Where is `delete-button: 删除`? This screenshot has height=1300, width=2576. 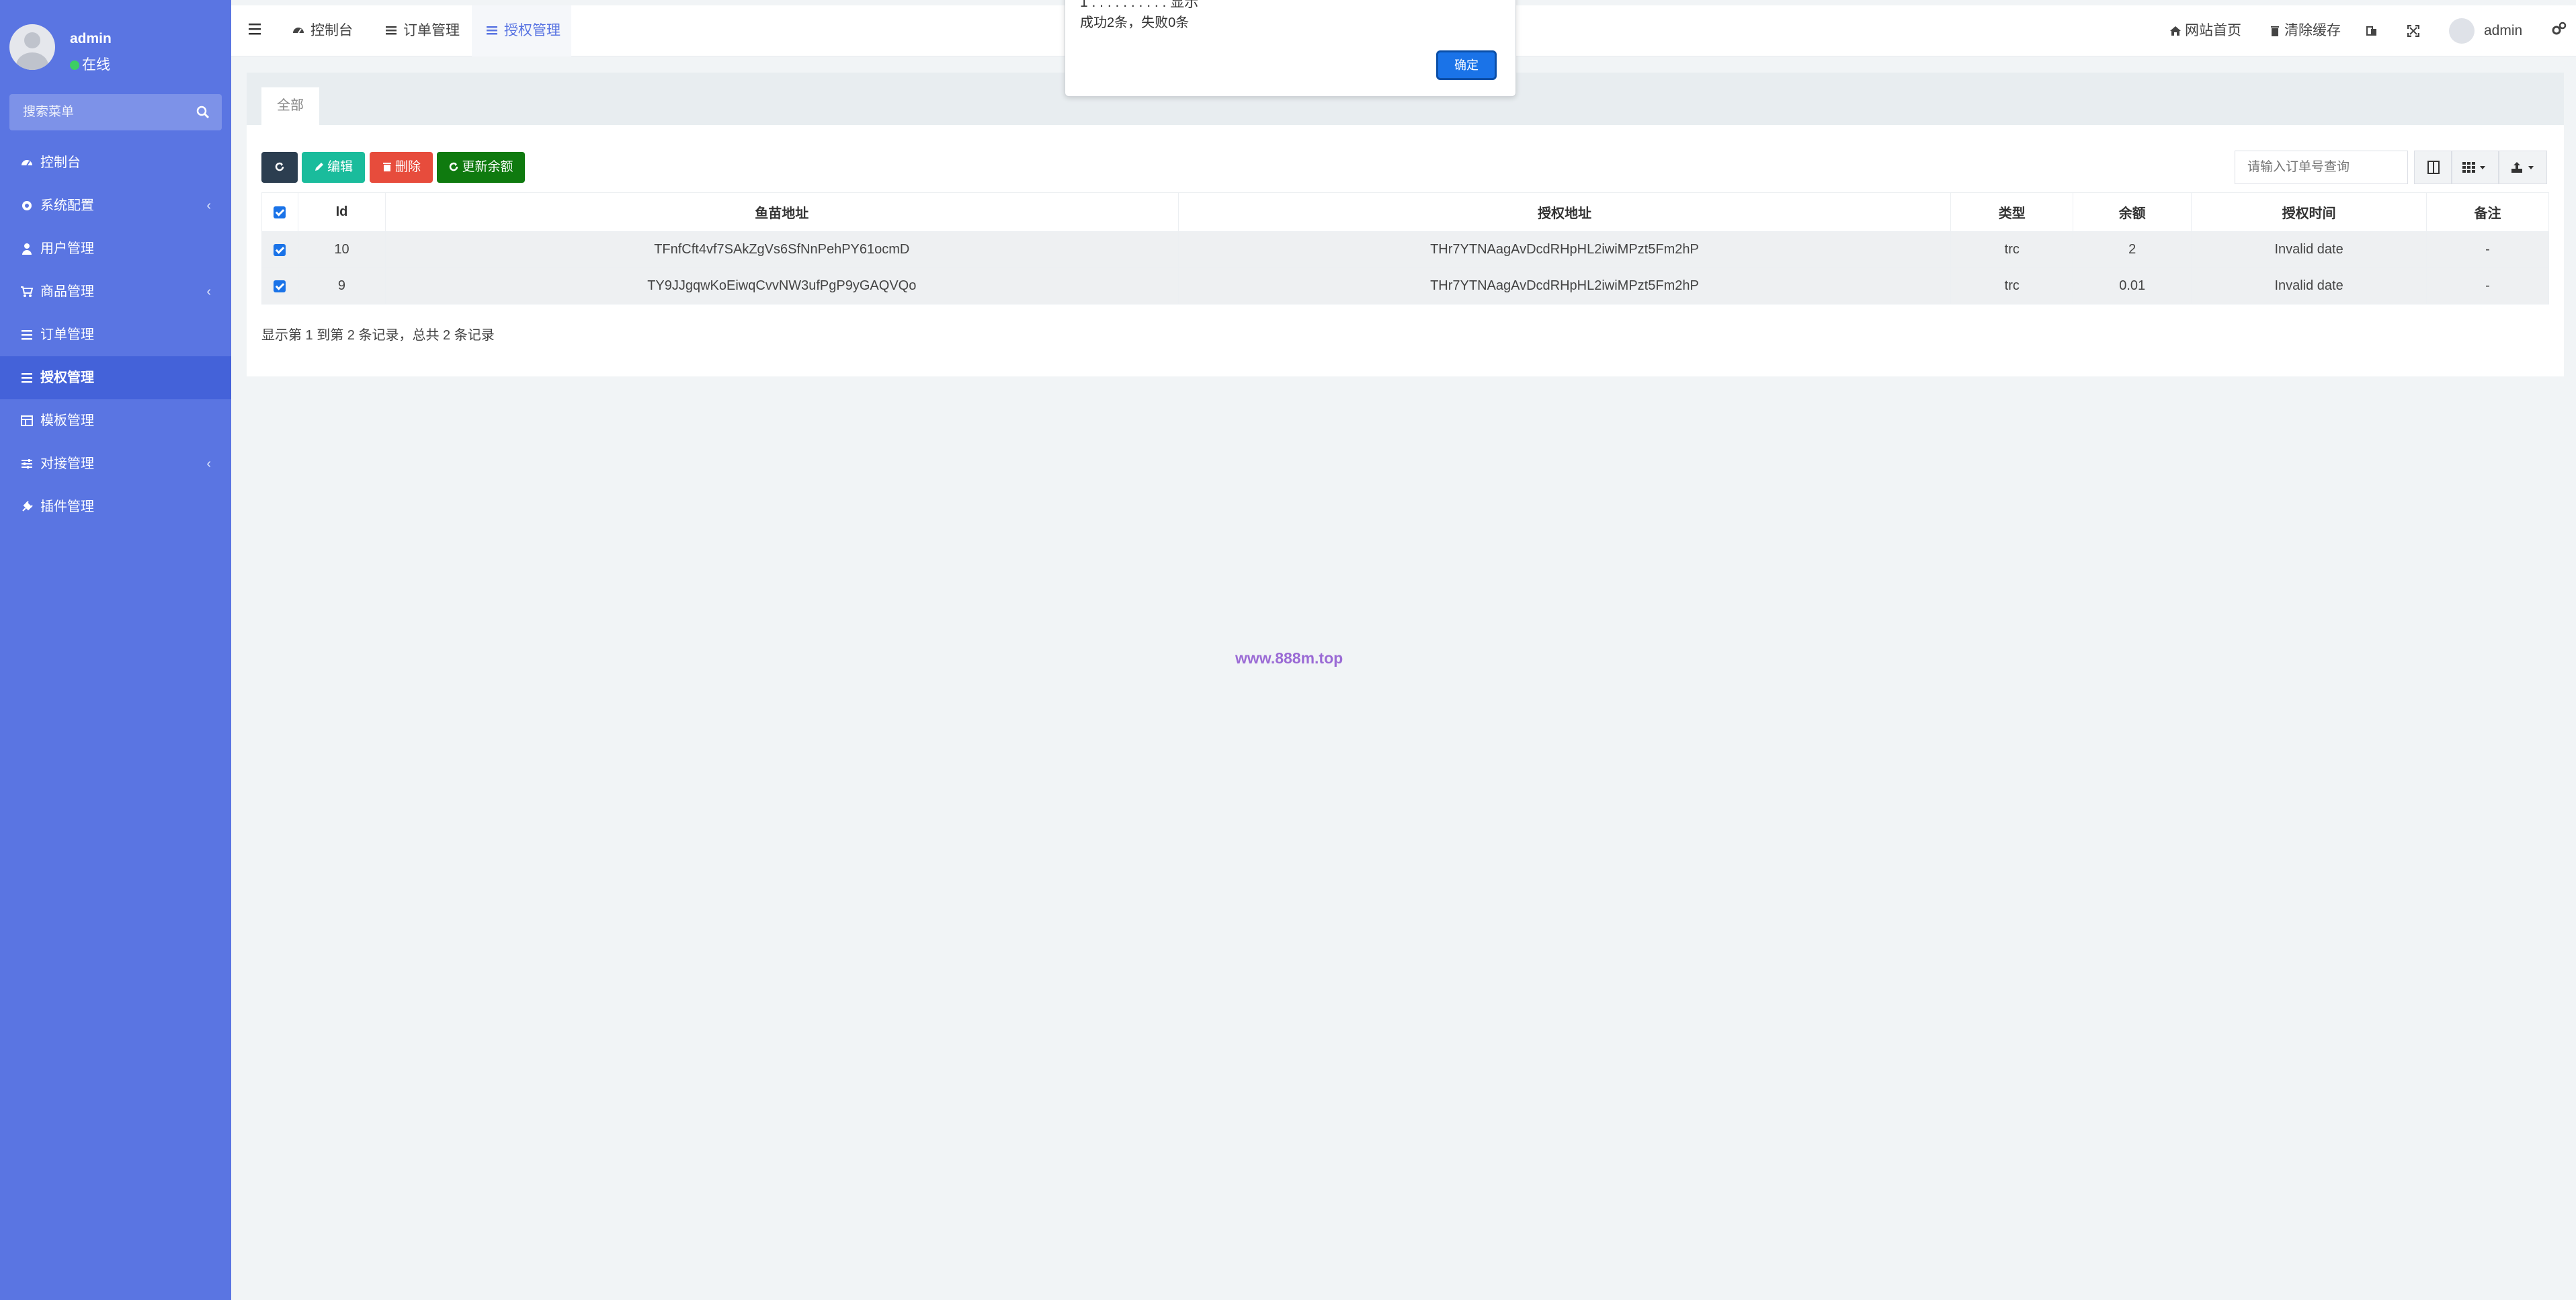
delete-button: 删除 is located at coordinates (402, 167).